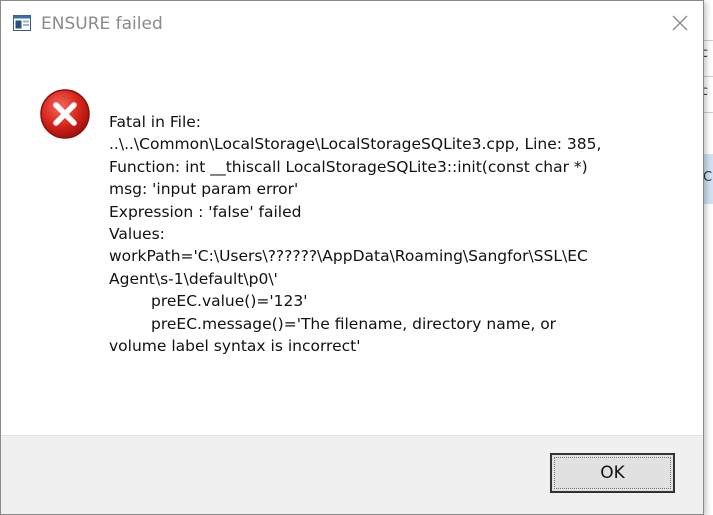 This screenshot has height=515, width=713. Describe the element at coordinates (204, 189) in the screenshot. I see `message-line: msg: 'input param error'` at that location.